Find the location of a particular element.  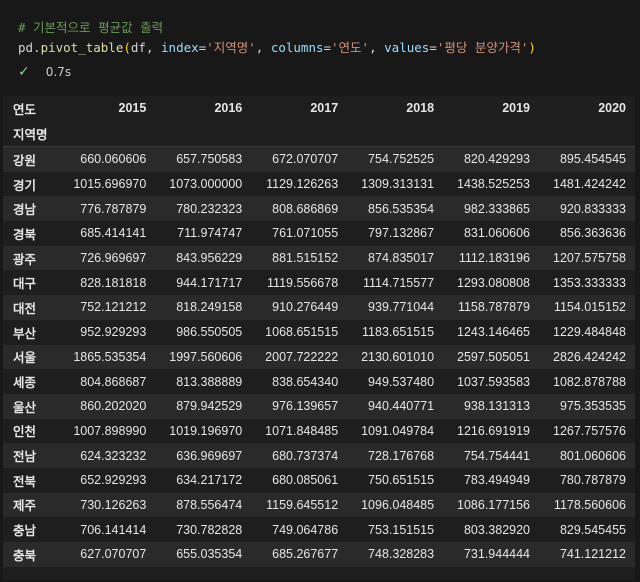

table-cell: 776.787879 is located at coordinates (113, 208).